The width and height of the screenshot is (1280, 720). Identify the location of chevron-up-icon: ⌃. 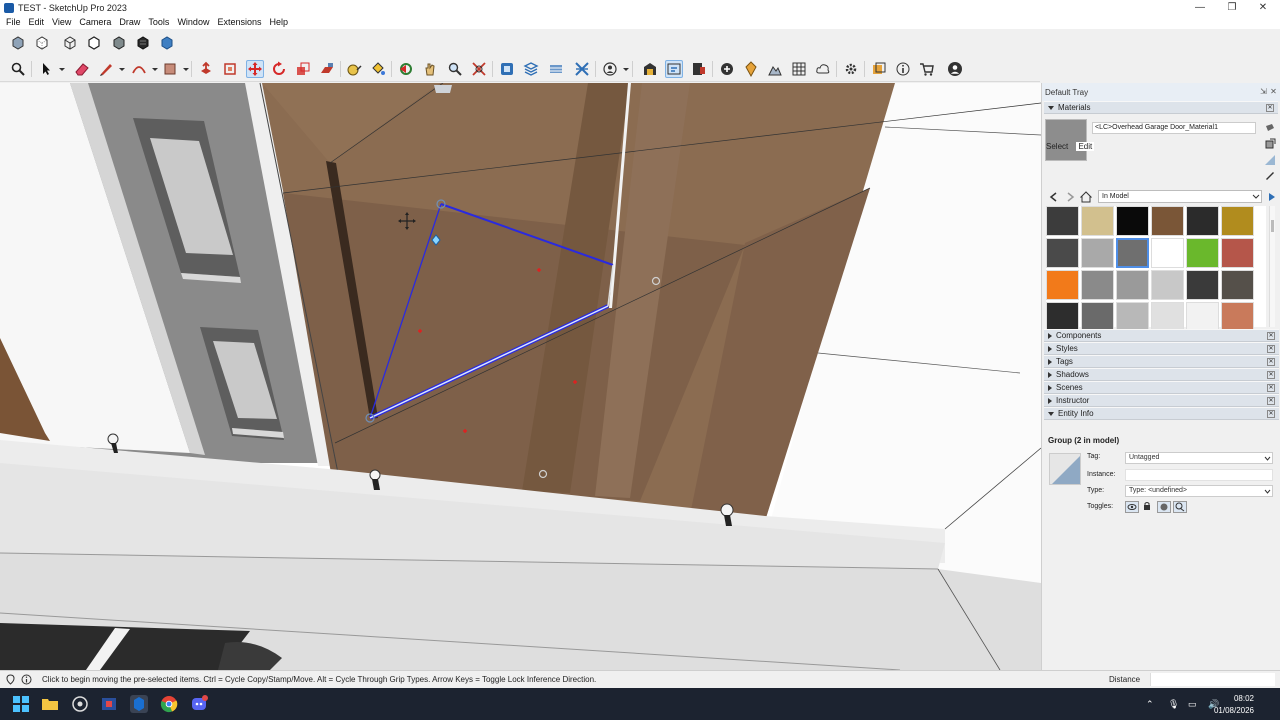
(1151, 704).